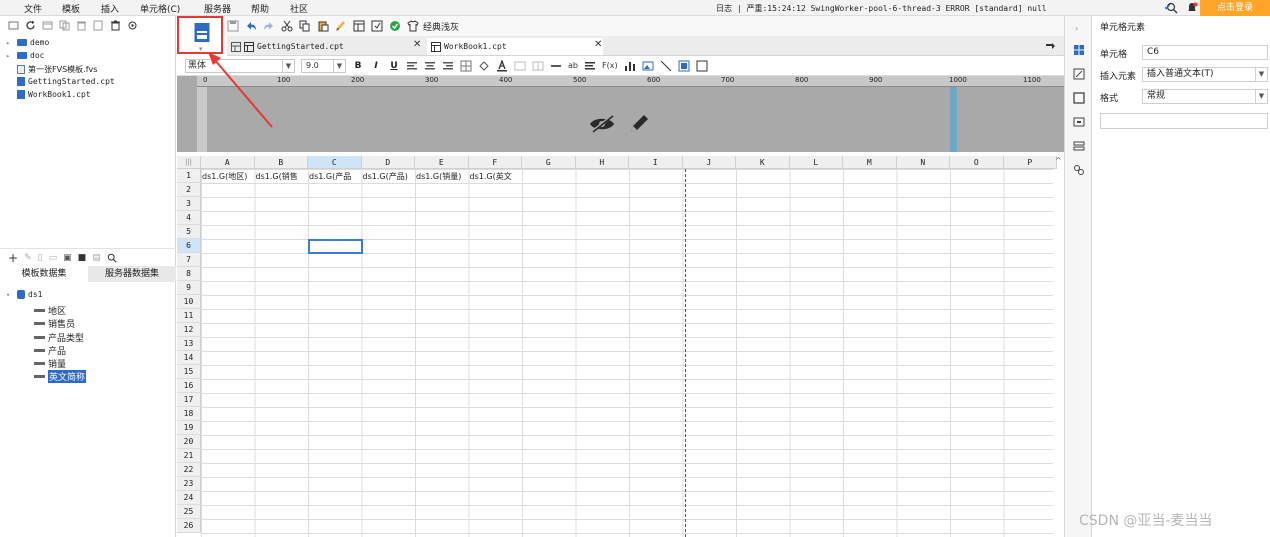 Image resolution: width=1270 pixels, height=537 pixels. What do you see at coordinates (189, 400) in the screenshot?
I see `row-header-17: 17` at bounding box center [189, 400].